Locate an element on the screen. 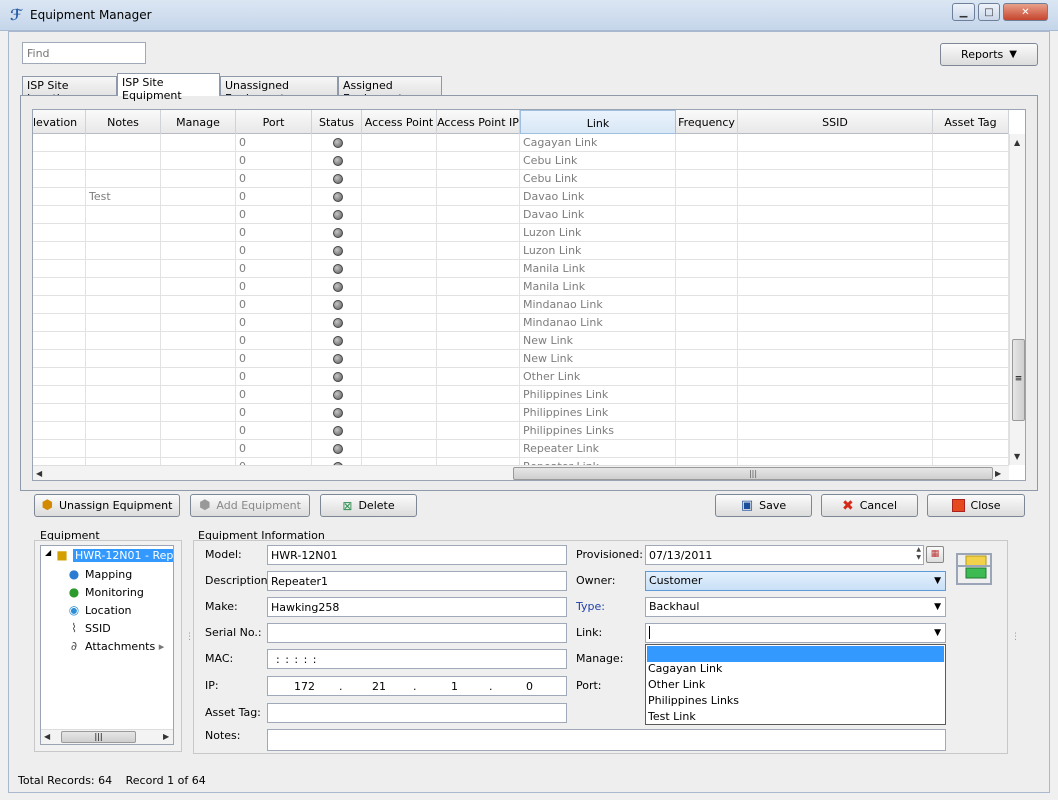 The image size is (1058, 800). grid-horizontal-scrollbar: ◀ ||| ▶ is located at coordinates (521, 472).